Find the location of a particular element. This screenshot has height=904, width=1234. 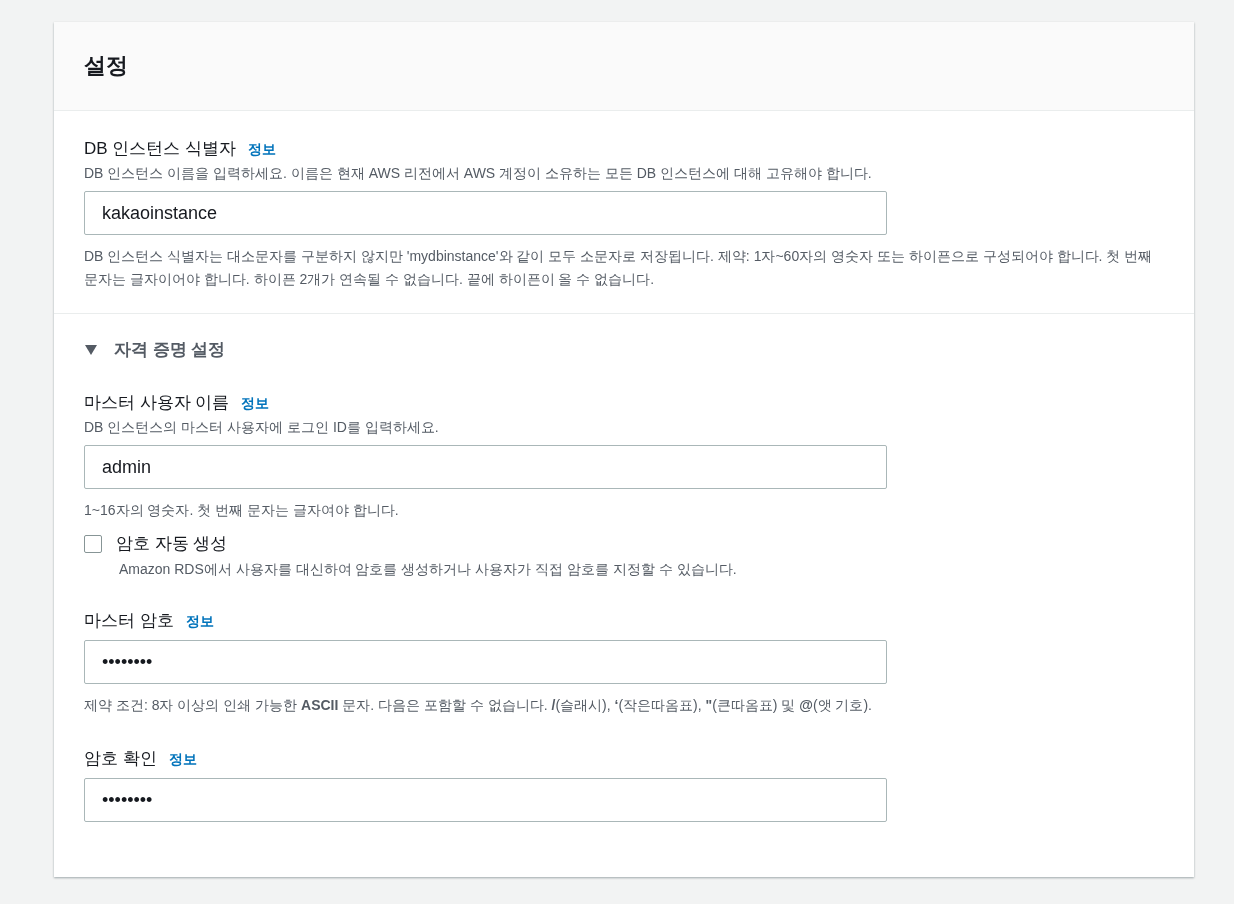

field-description: DB 인스턴스 이름을 입력하세요. 이름은 현재 AWS 리전에서 AWS 계정이 소유하는 모든 DB 인스턴스에 대해 고유해야 합니다. is located at coordinates (478, 174).